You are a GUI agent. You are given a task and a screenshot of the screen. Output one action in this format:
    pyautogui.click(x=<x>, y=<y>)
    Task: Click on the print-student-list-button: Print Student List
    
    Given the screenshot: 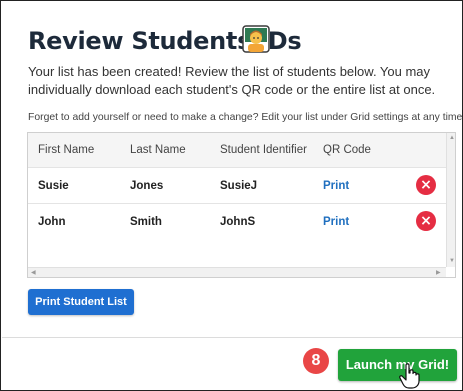 What is the action you would take?
    pyautogui.click(x=81, y=302)
    